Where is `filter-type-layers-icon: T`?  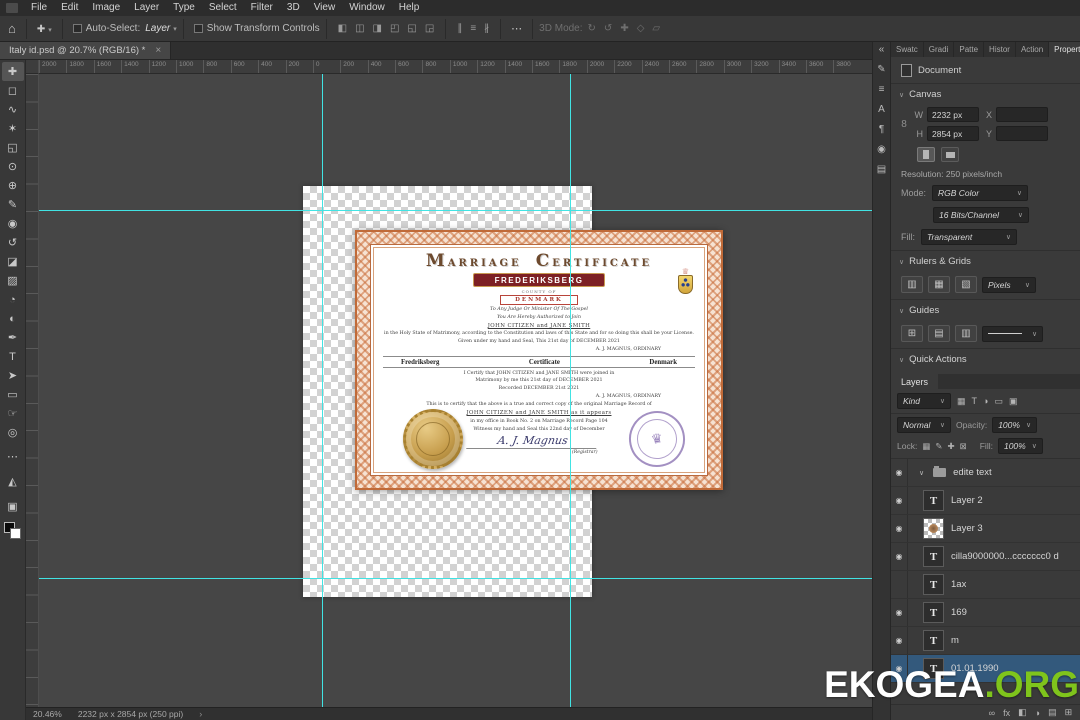
filter-type-layers-icon: T is located at coordinates (975, 401).